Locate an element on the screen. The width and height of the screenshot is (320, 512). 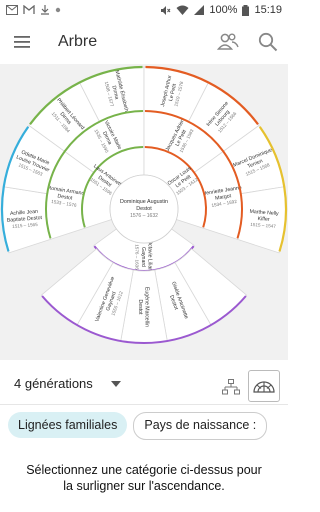
category-chips: Lignées familiales Pays de naissance : is located at coordinates (138, 426).